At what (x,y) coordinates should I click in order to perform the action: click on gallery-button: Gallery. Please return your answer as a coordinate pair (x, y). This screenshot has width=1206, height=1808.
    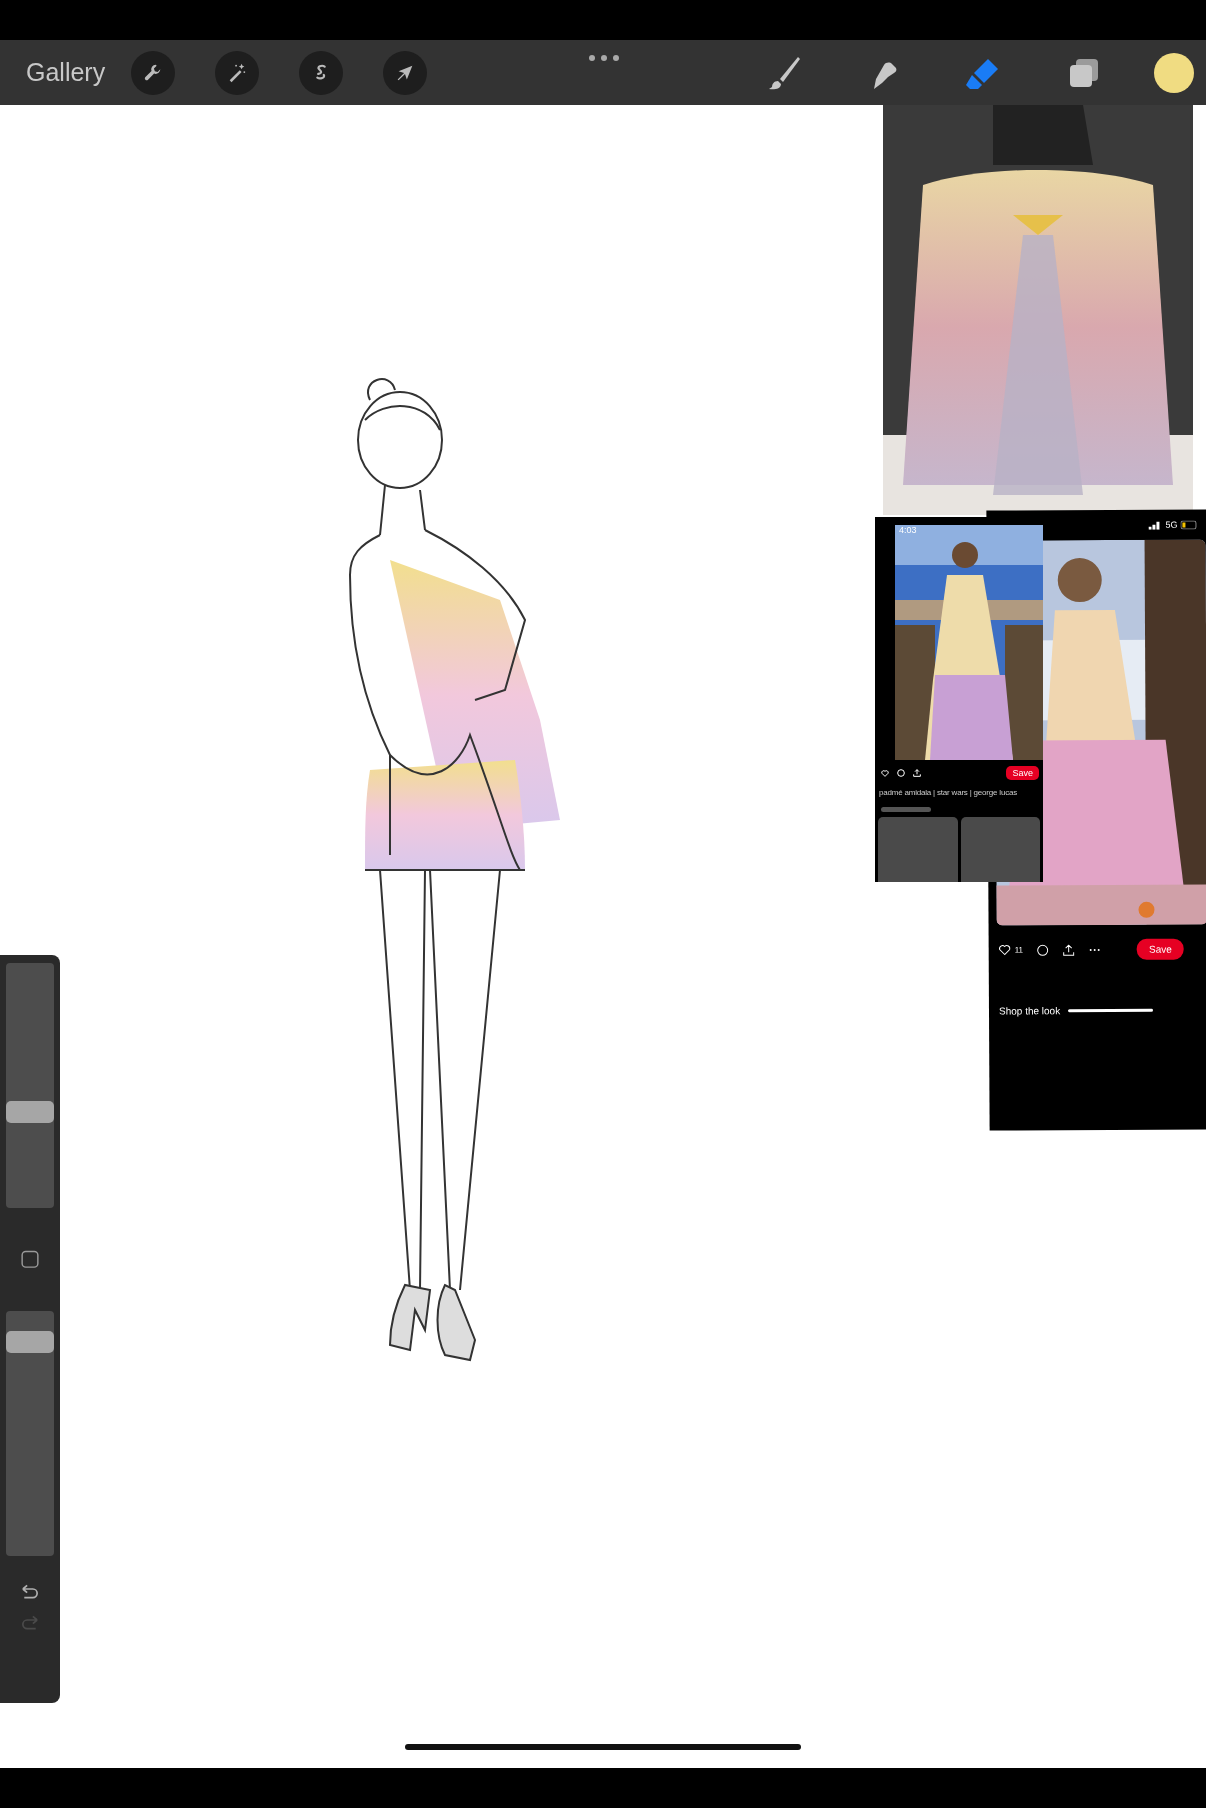
    Looking at the image, I should click on (66, 72).